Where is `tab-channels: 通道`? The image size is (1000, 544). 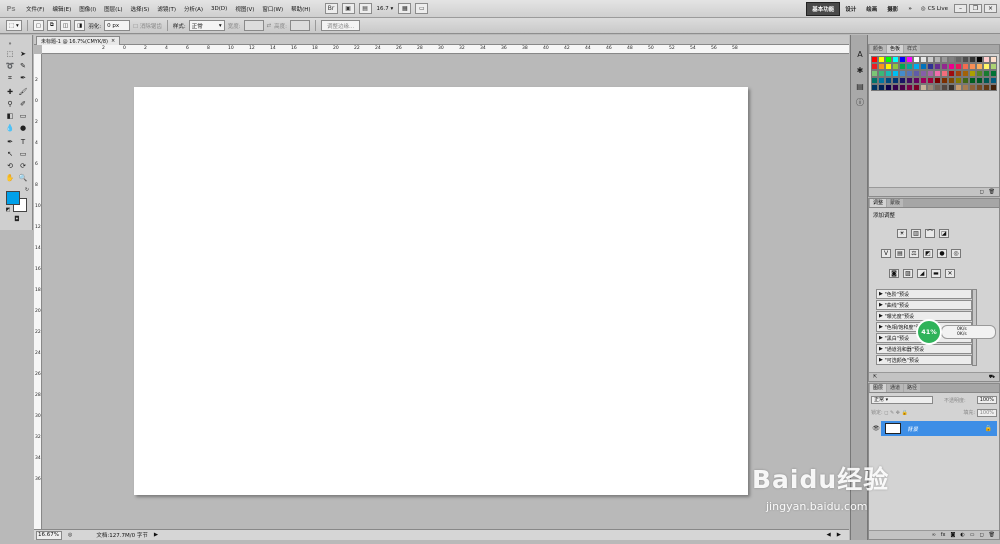 tab-channels: 通道 is located at coordinates (895, 388).